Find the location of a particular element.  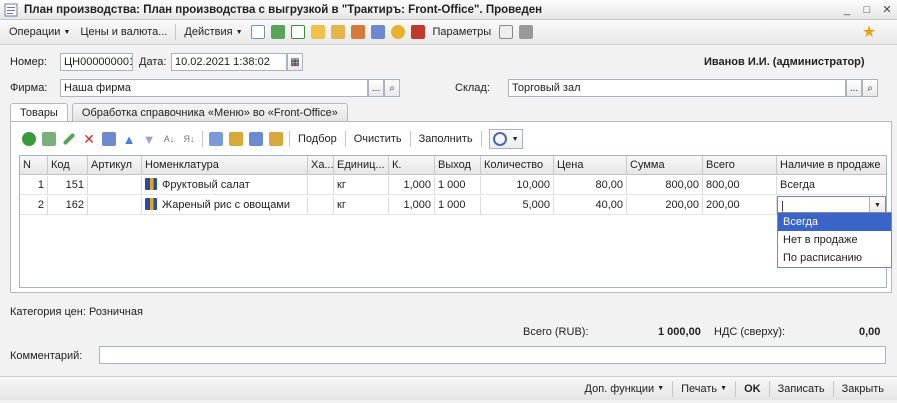

report-icon is located at coordinates (418, 32).